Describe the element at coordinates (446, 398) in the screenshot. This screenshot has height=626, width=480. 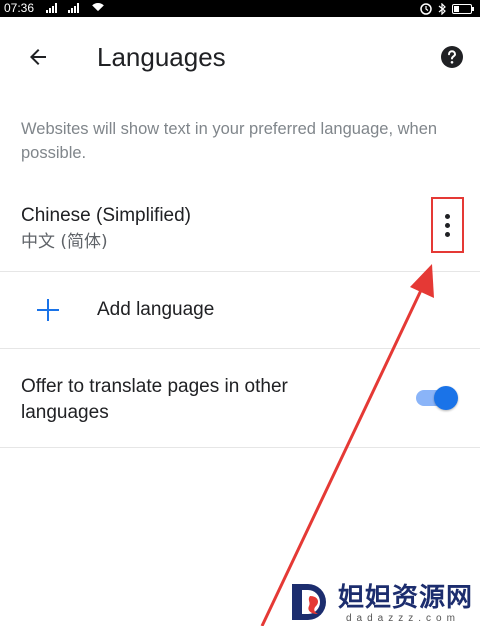
I see `toggle-thumb` at that location.